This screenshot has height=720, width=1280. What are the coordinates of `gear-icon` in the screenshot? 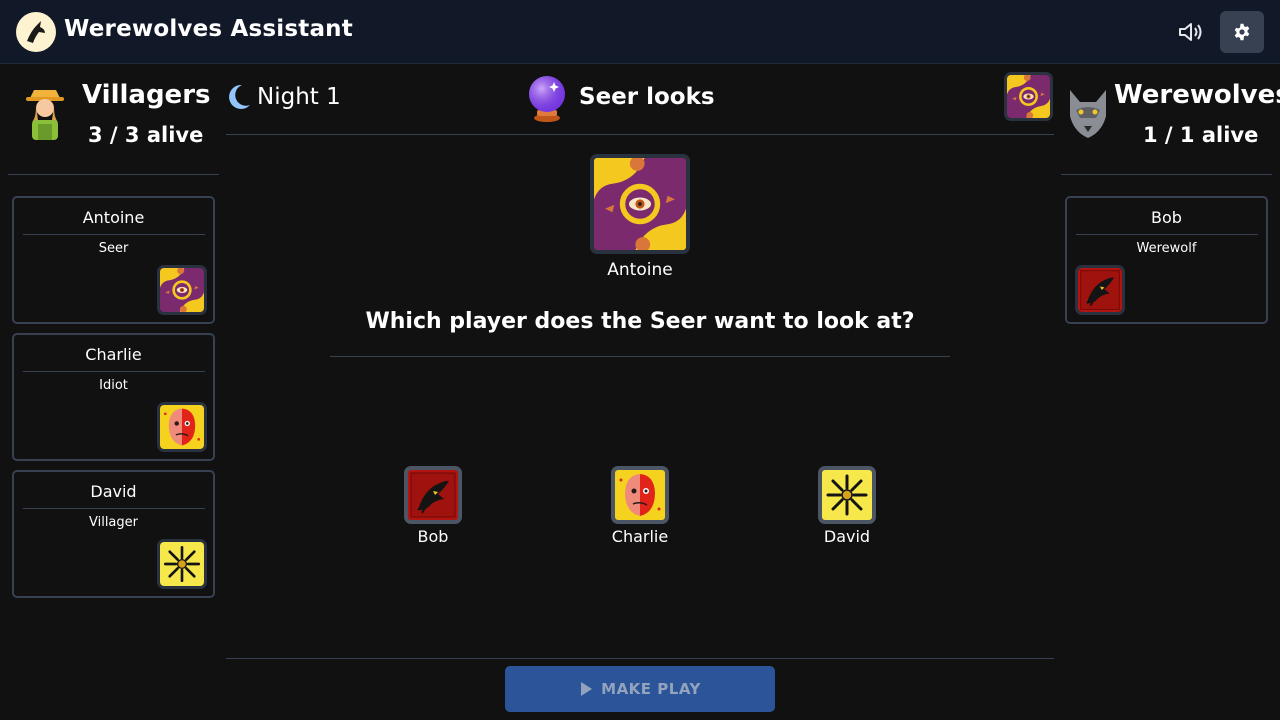 It's located at (1242, 32).